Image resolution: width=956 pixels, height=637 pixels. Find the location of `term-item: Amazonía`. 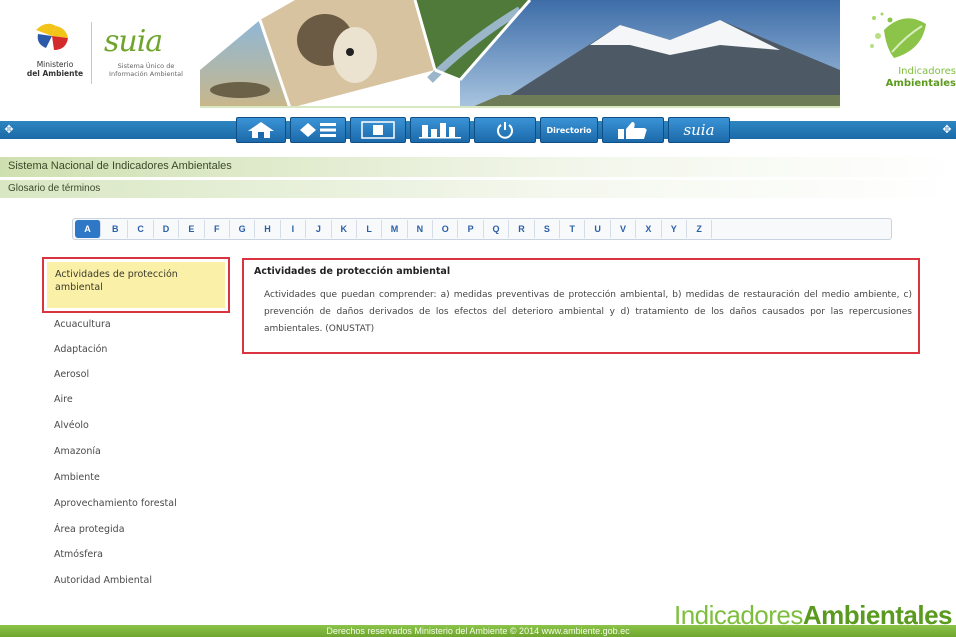

term-item: Amazonía is located at coordinates (77, 451).